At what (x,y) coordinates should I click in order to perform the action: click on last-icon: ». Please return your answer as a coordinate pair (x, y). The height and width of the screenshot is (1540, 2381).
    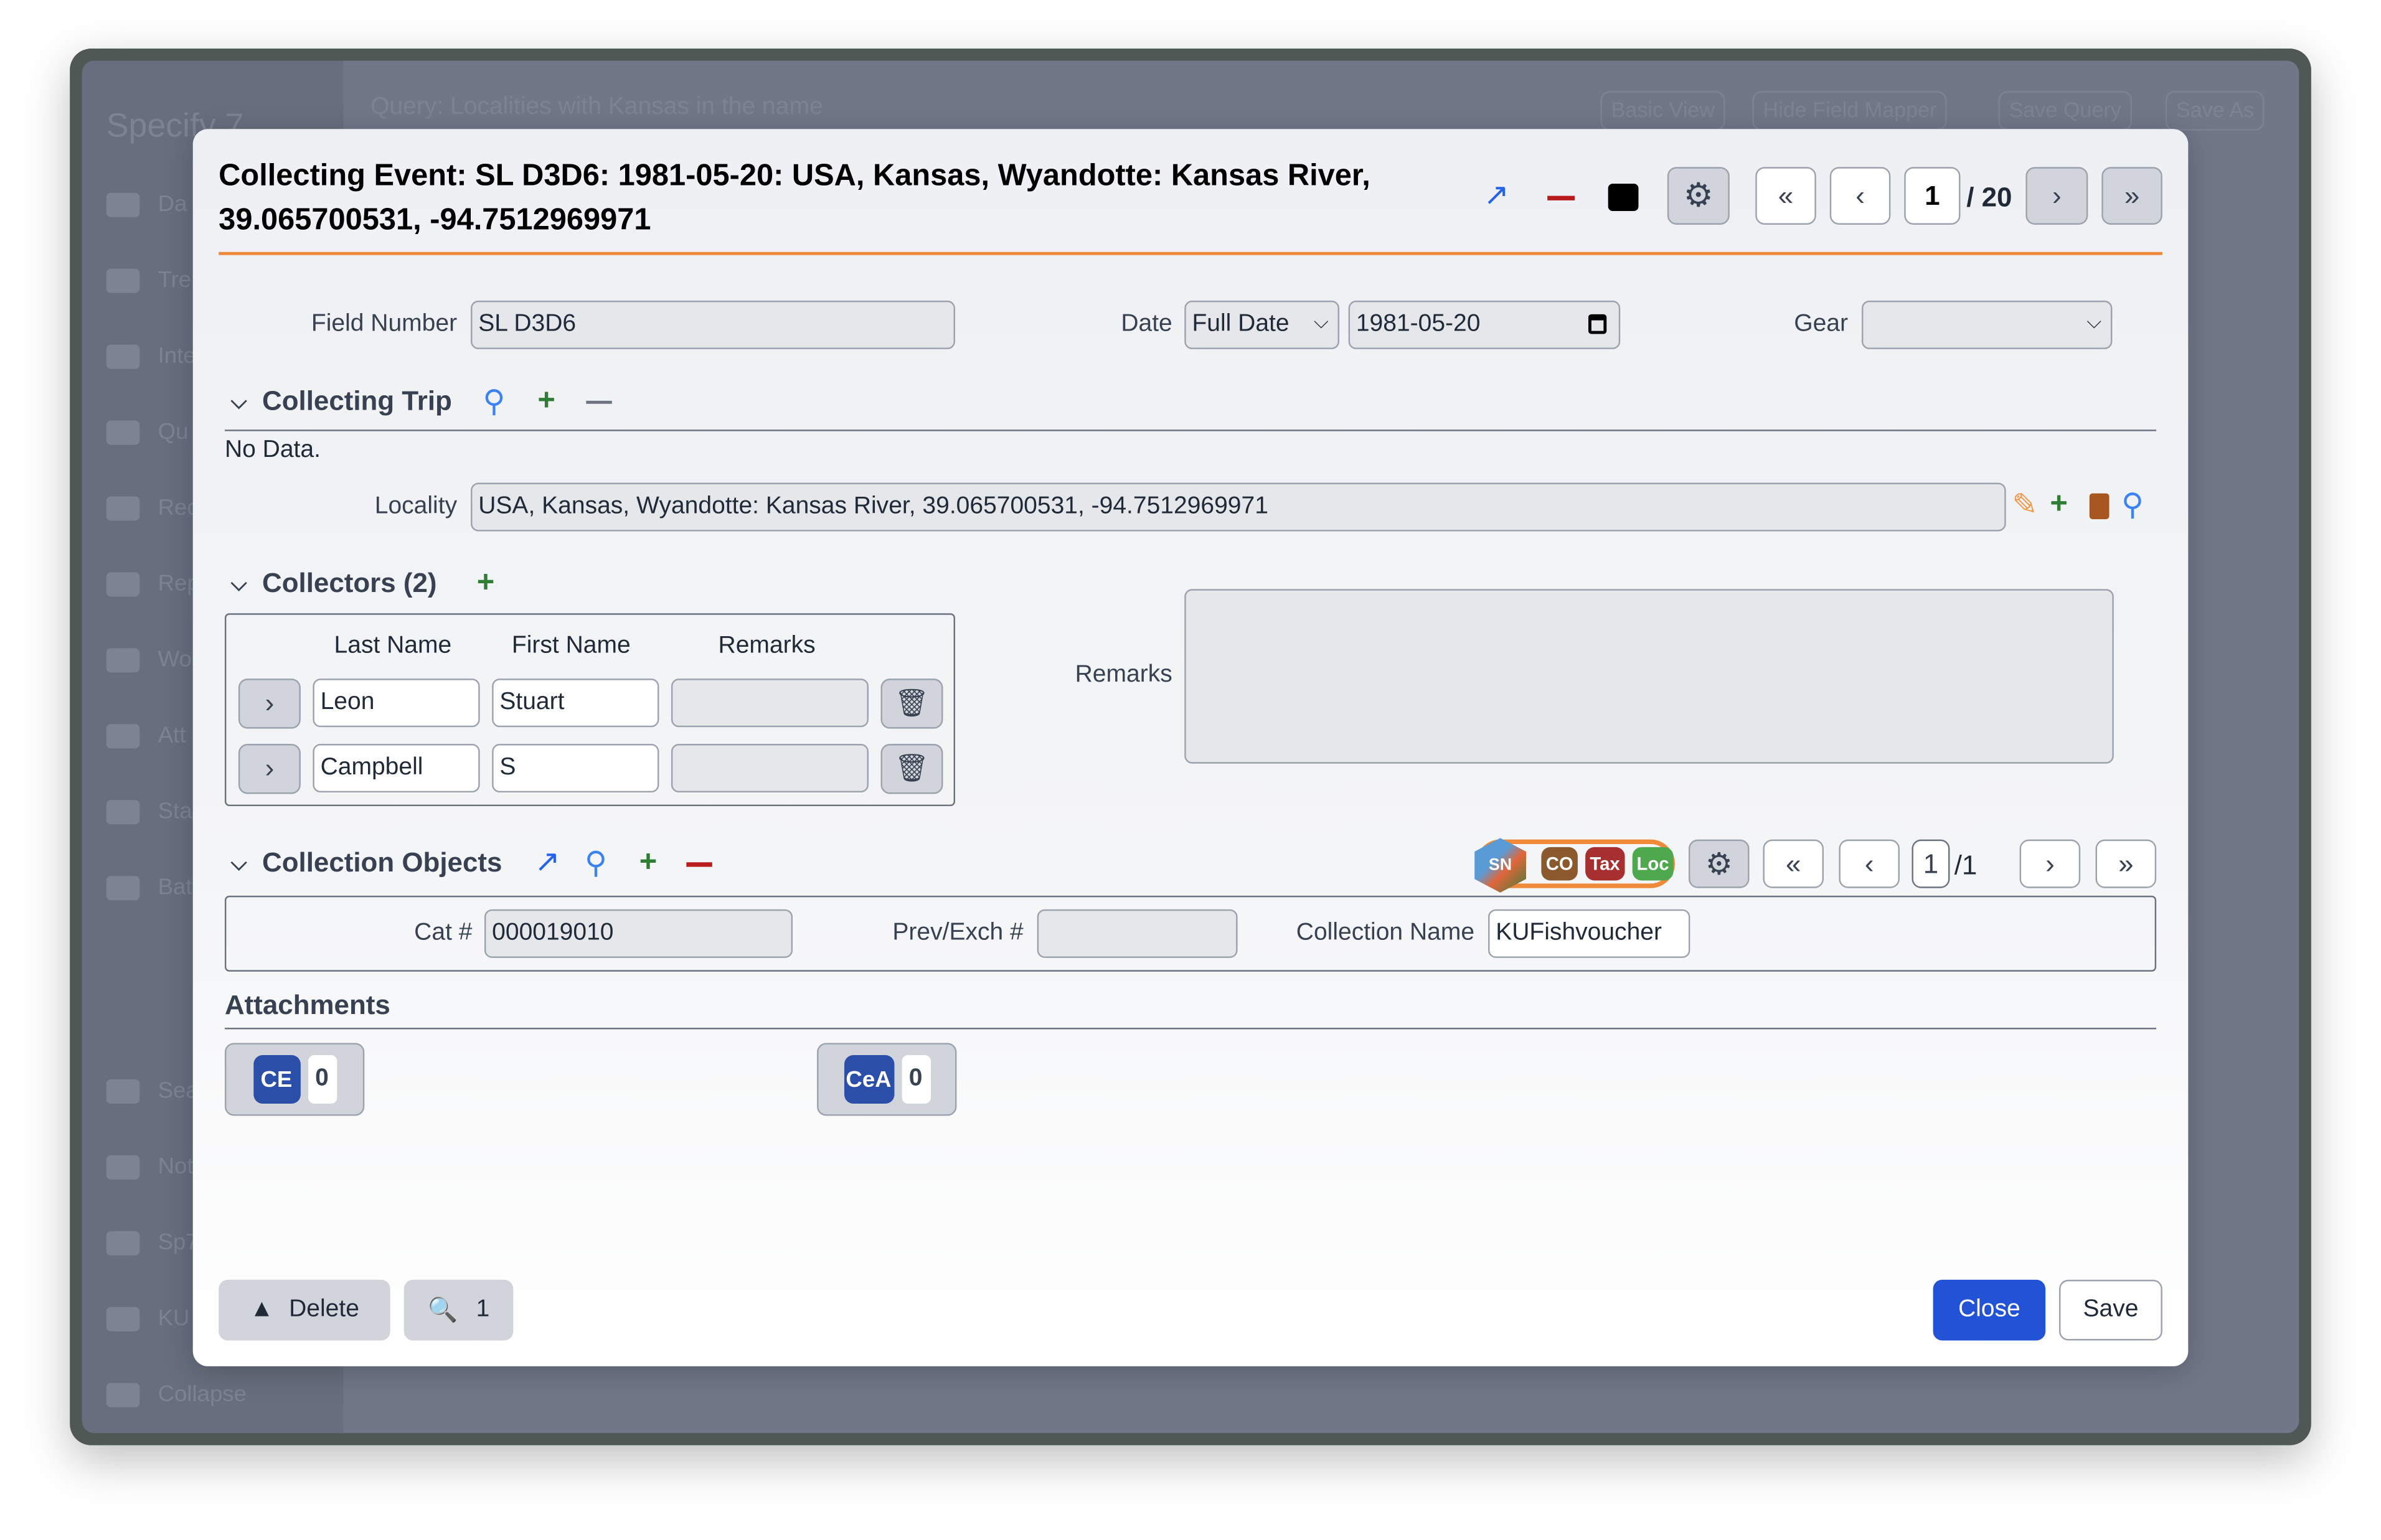
    Looking at the image, I should click on (2132, 194).